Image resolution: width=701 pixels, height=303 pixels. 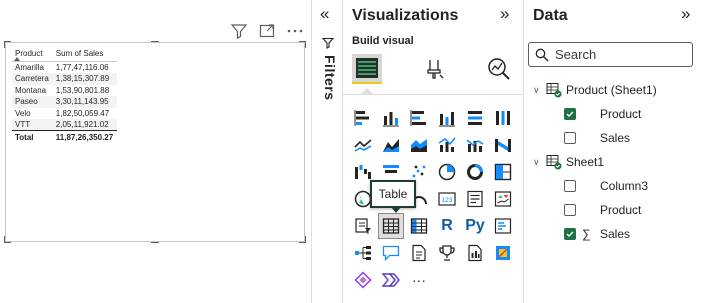 What do you see at coordinates (391, 118) in the screenshot?
I see `stacked-column-chart-icon` at bounding box center [391, 118].